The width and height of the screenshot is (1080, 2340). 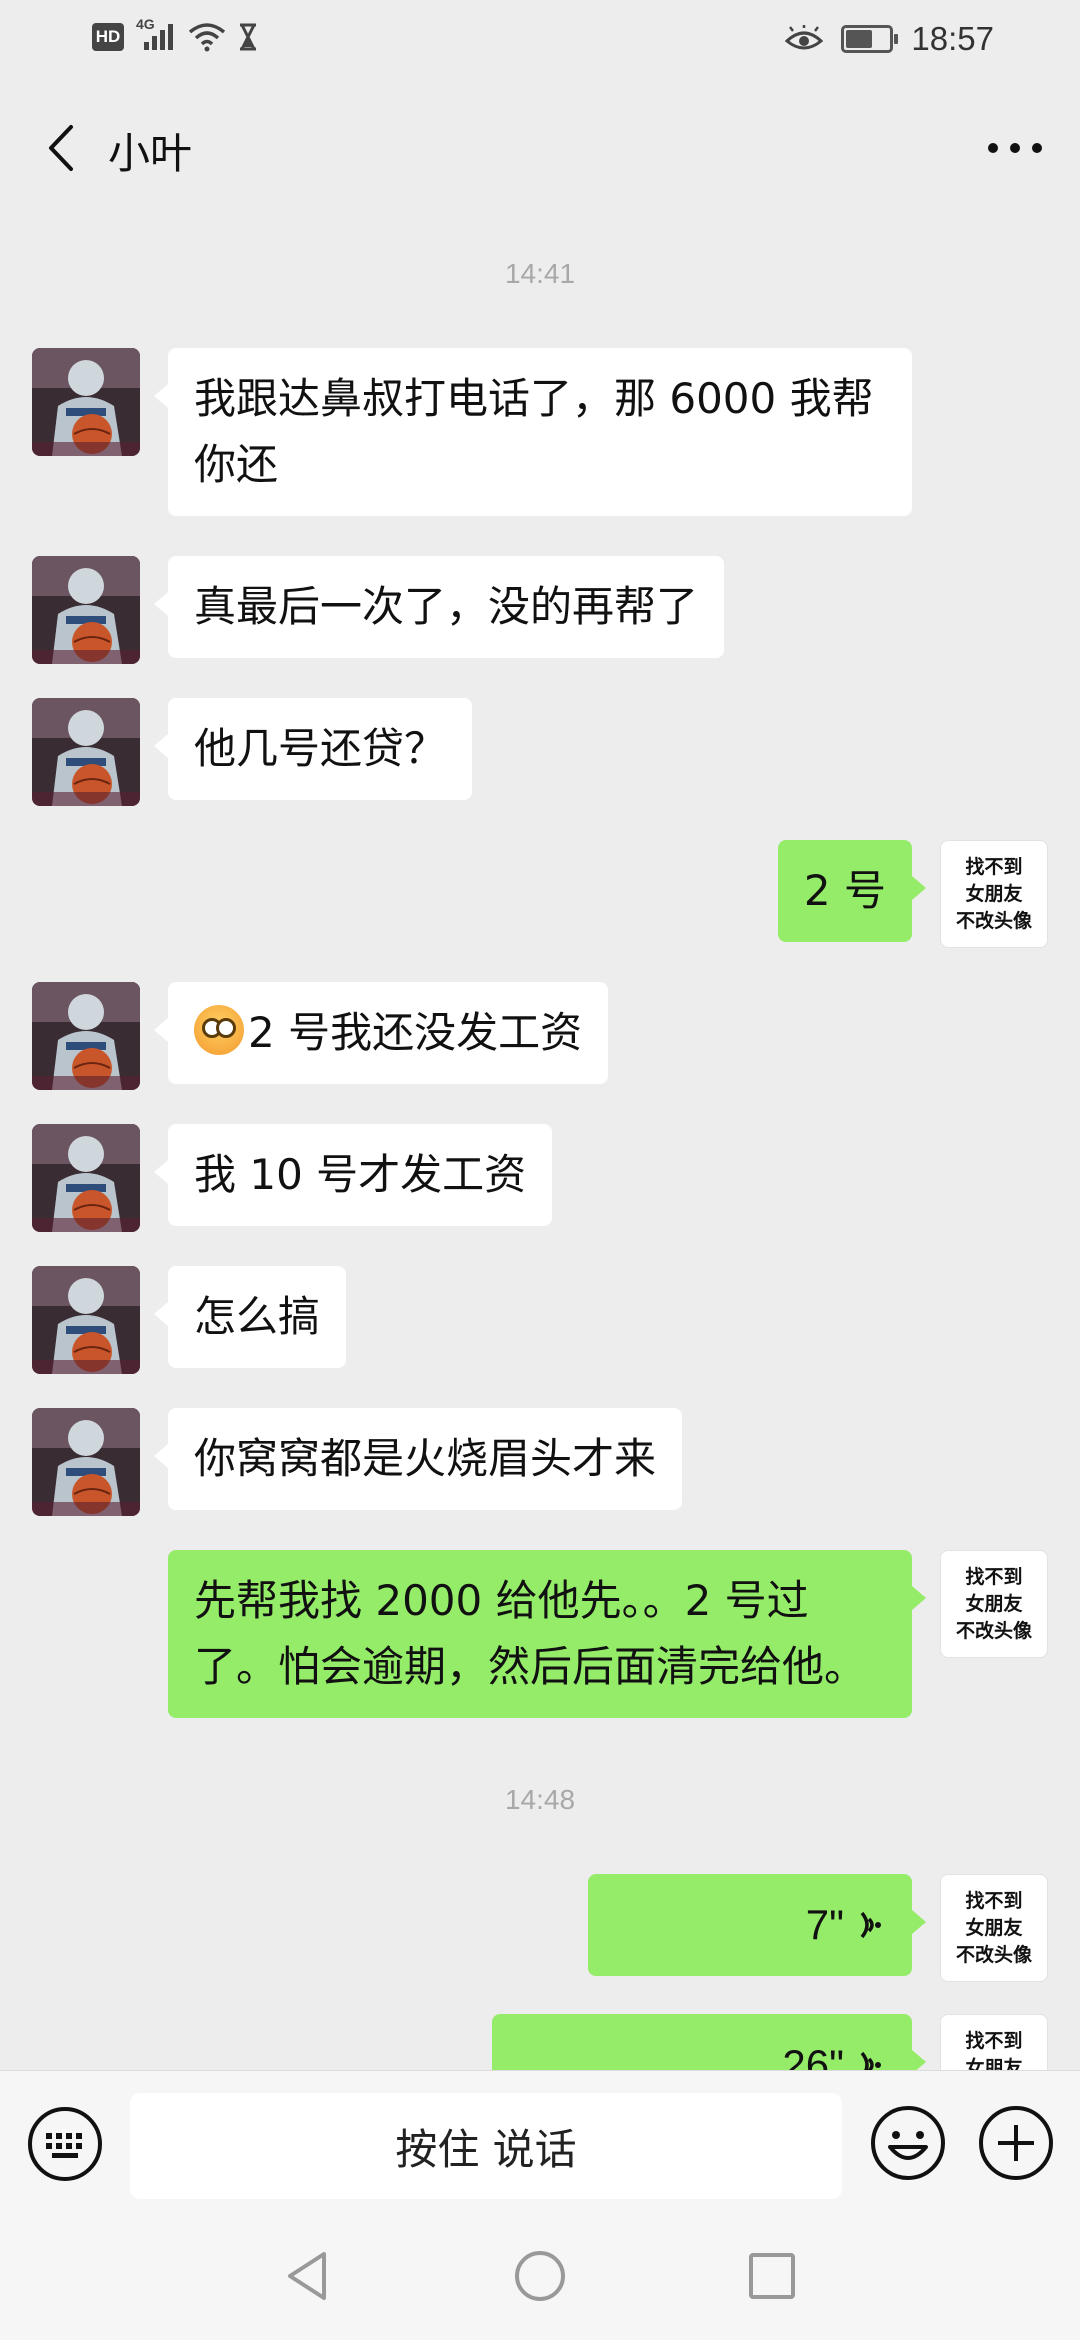 What do you see at coordinates (486, 2146) in the screenshot?
I see `hold-to-talk-button: 按住 说话` at bounding box center [486, 2146].